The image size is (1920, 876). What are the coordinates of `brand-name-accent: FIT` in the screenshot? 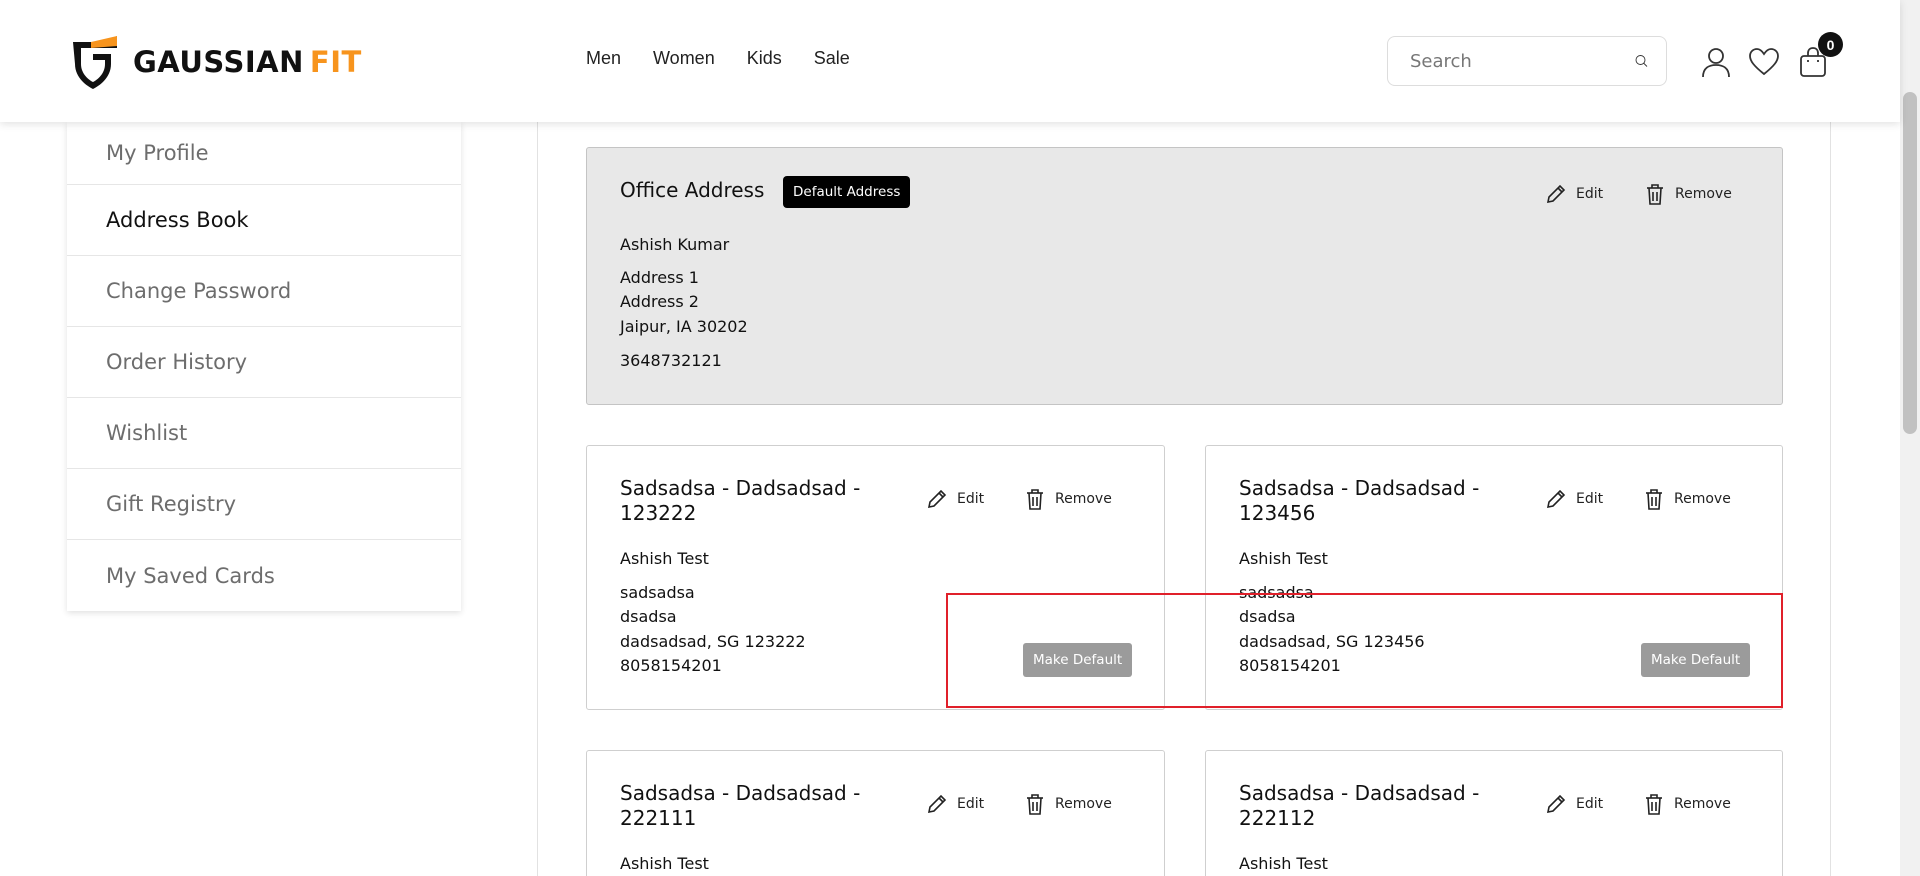 It's located at (335, 62).